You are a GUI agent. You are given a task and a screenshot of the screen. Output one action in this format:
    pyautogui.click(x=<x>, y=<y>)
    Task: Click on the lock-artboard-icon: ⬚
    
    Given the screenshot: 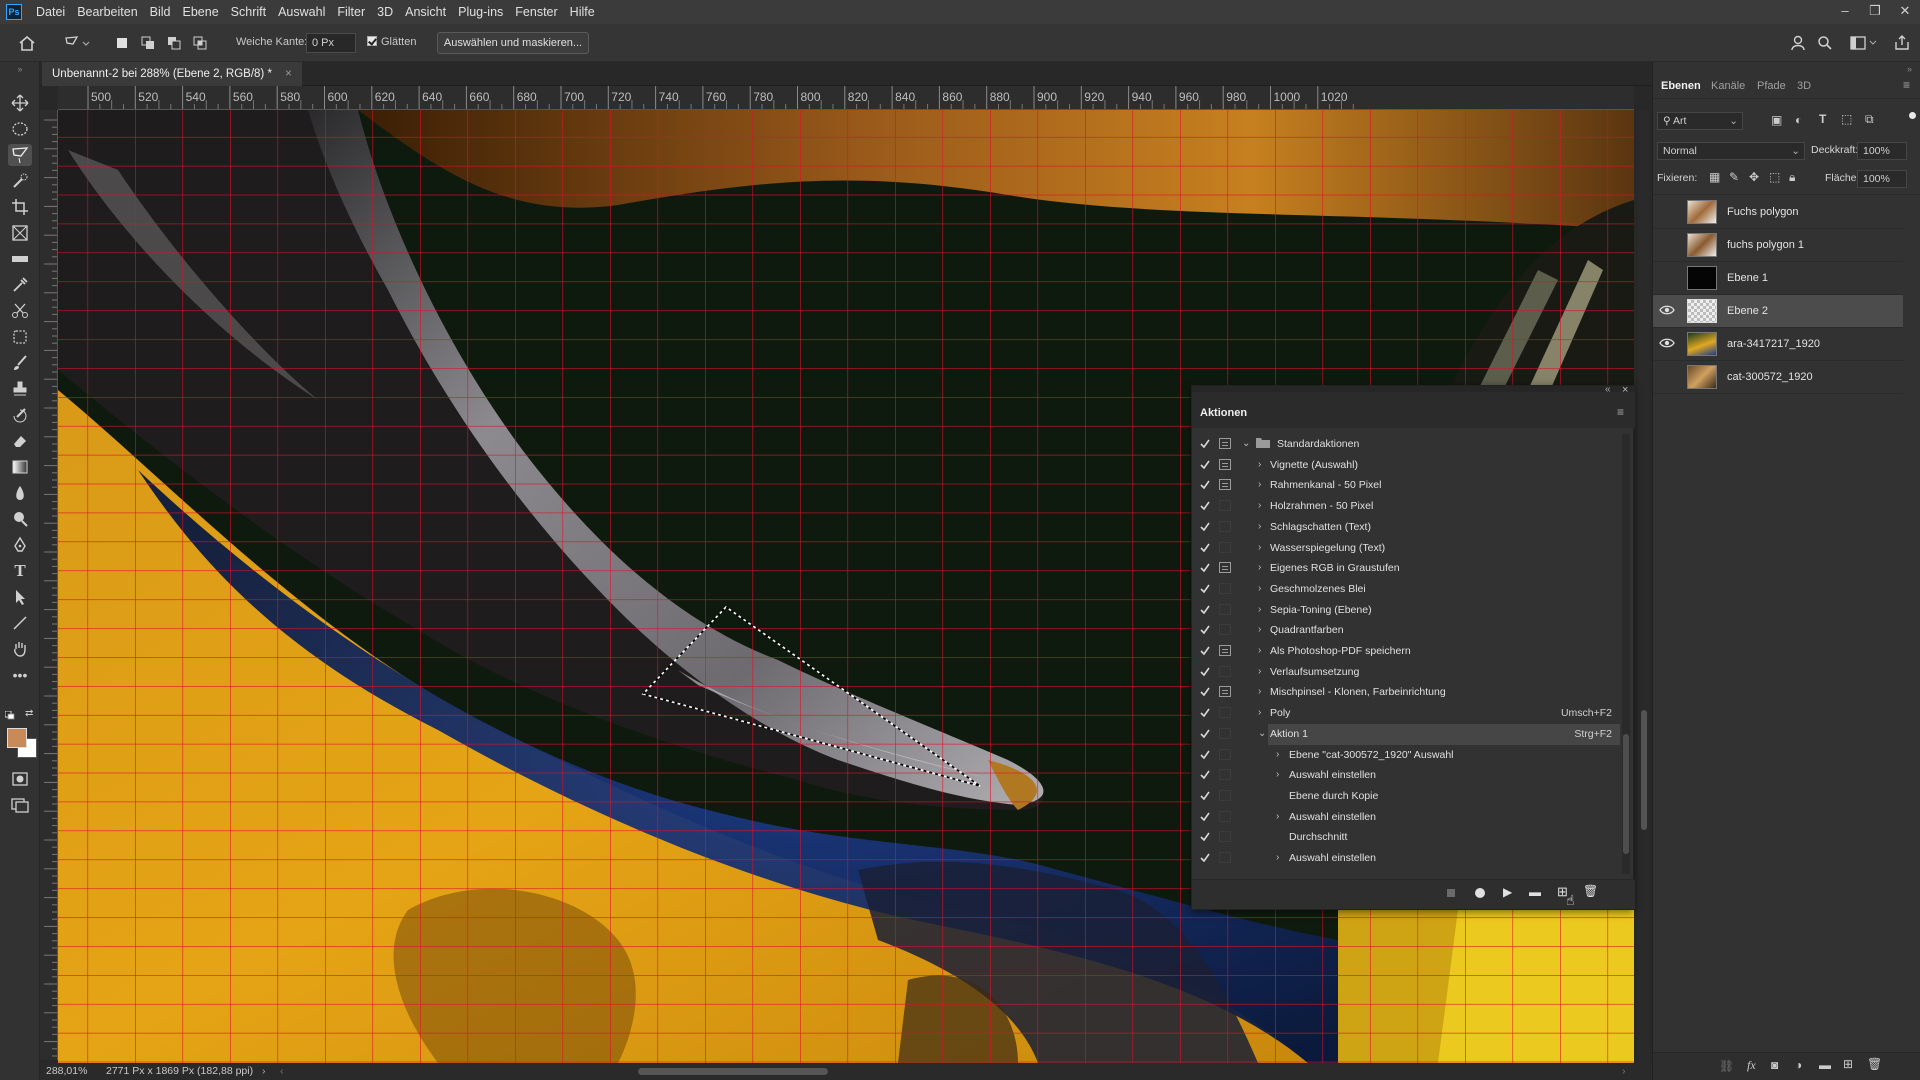 What is the action you would take?
    pyautogui.click(x=1774, y=177)
    